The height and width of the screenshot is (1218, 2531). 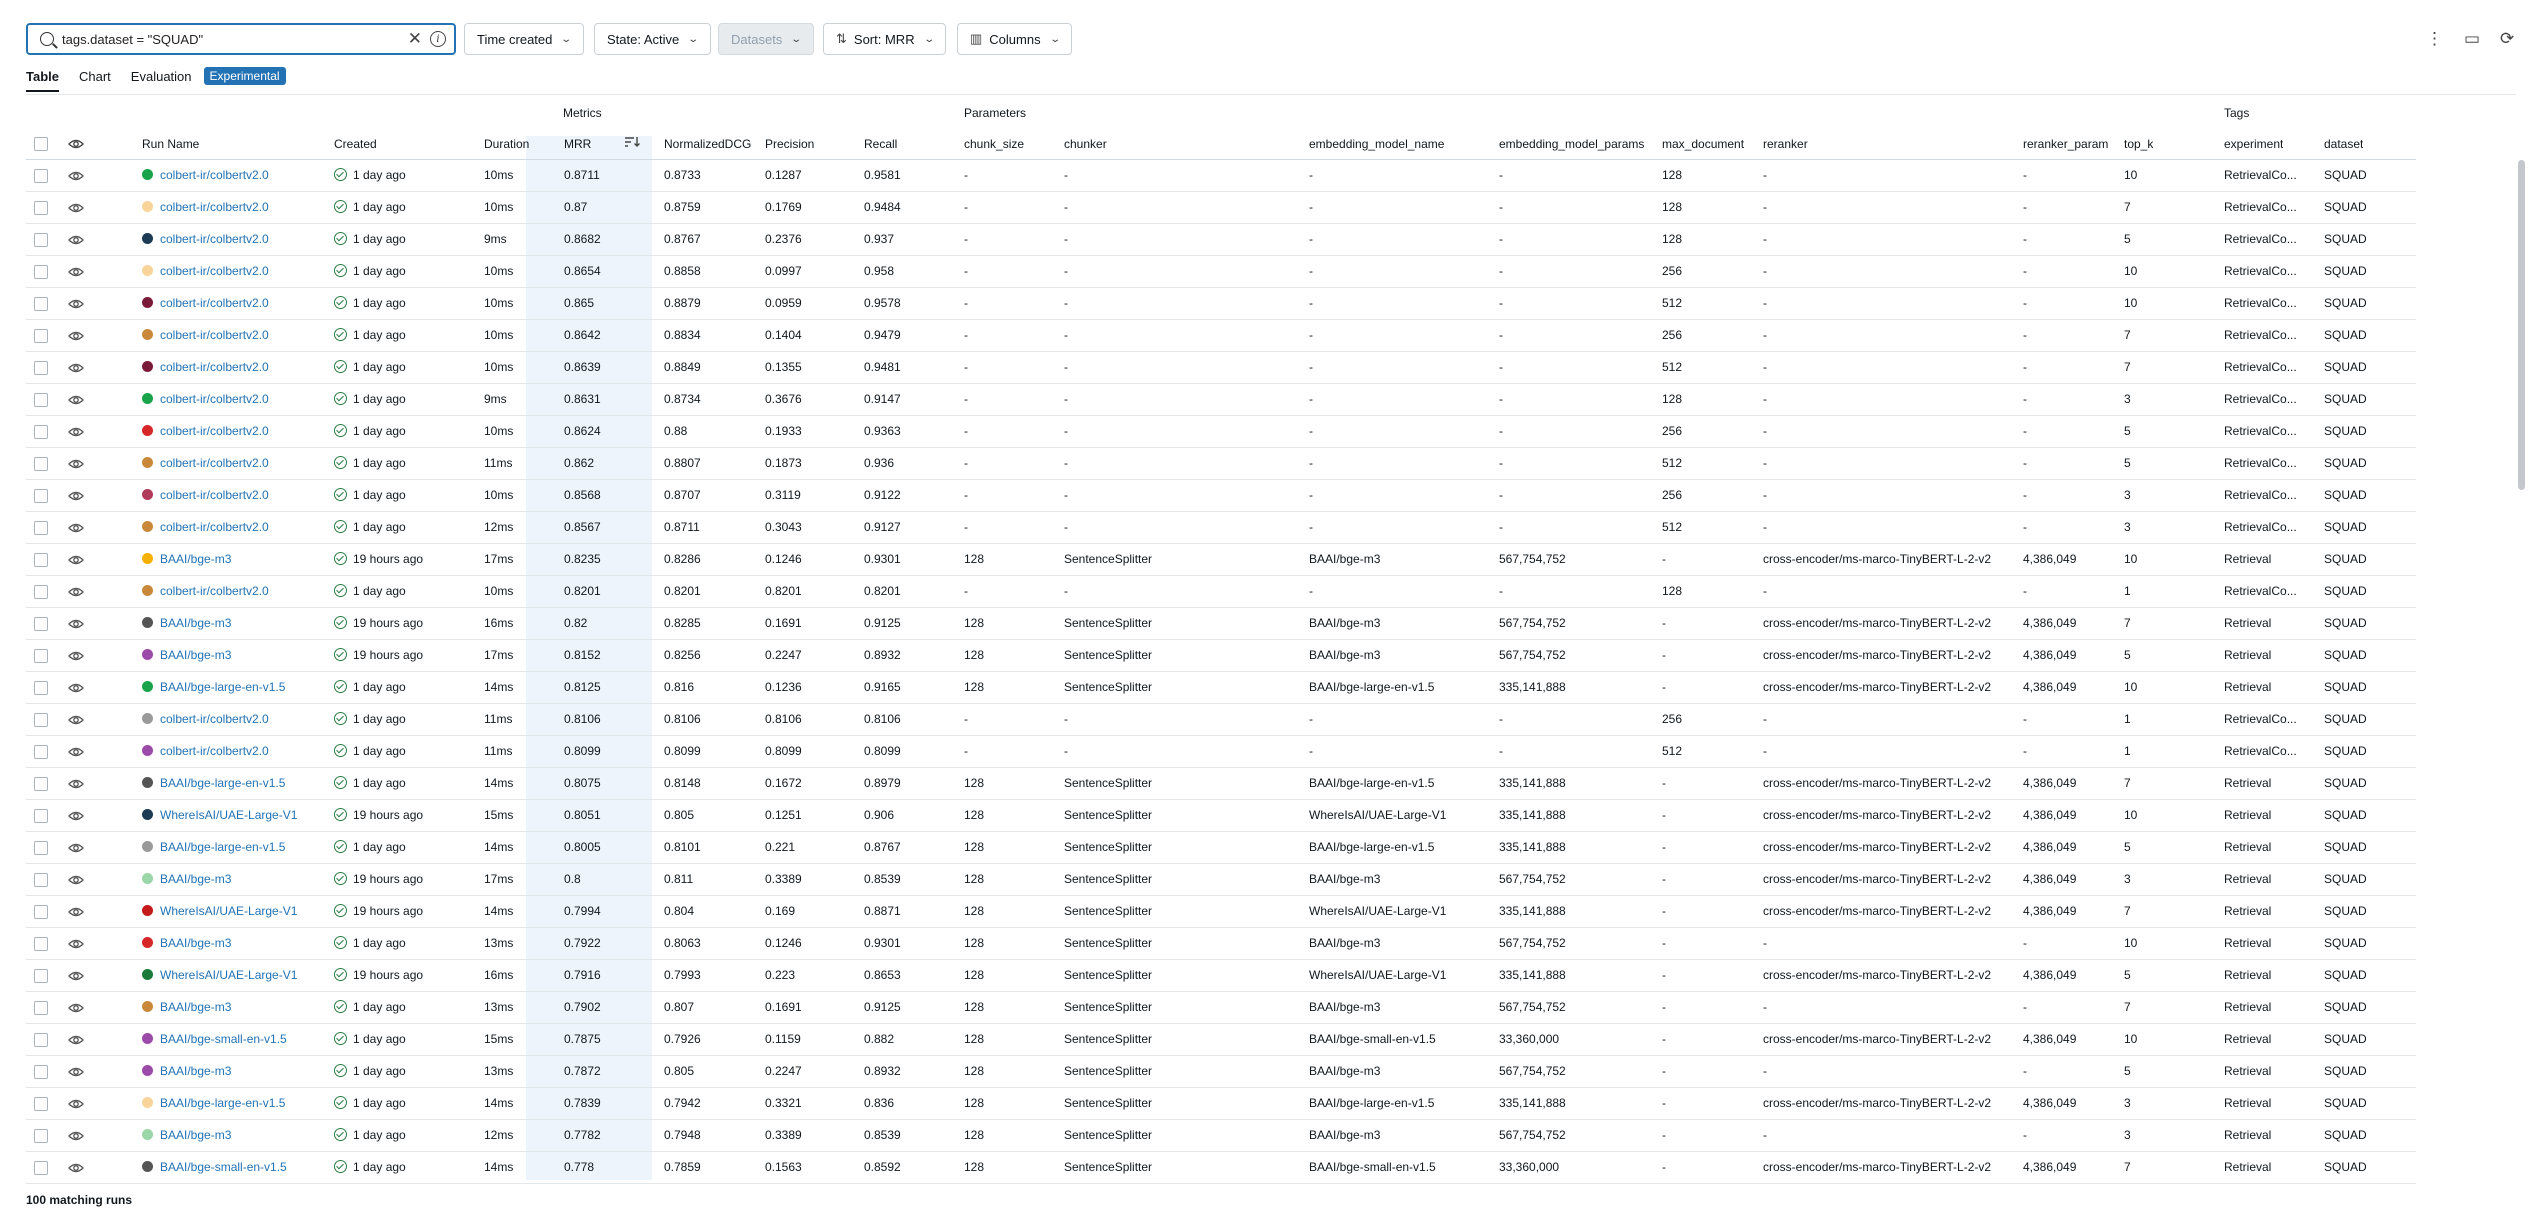 What do you see at coordinates (524, 39) in the screenshot?
I see `time-created-dropdown: Time created ⌄` at bounding box center [524, 39].